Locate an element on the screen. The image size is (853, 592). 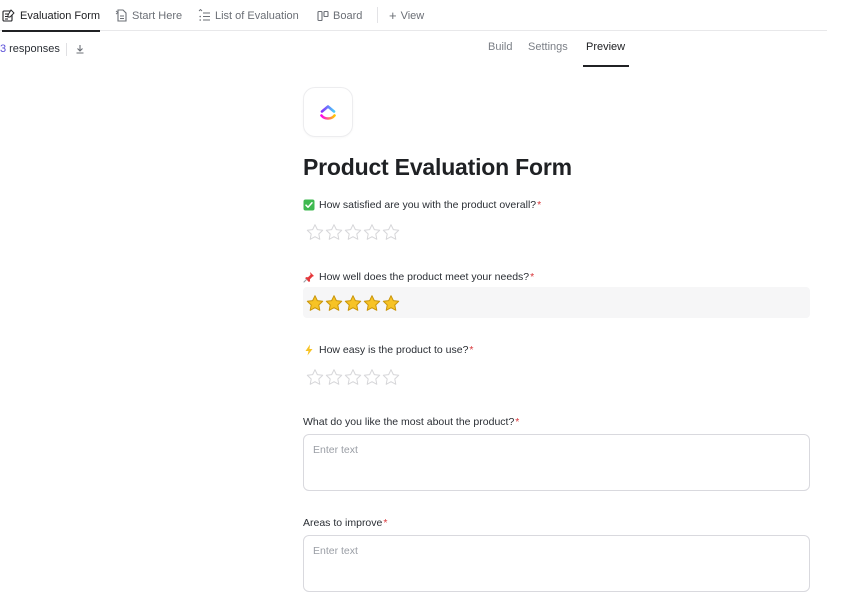
tab-board: Board is located at coordinates (339, 15).